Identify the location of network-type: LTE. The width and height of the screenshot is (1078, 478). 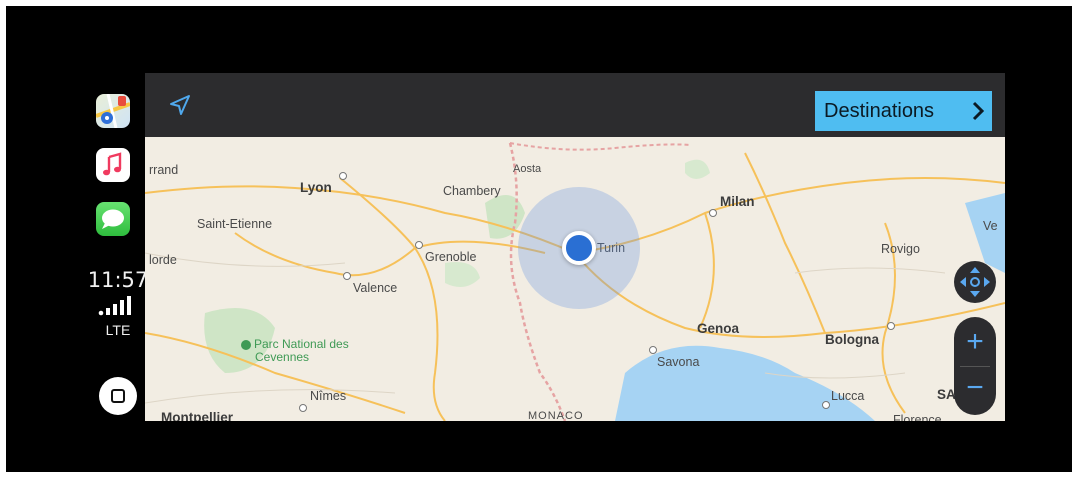
(118, 330).